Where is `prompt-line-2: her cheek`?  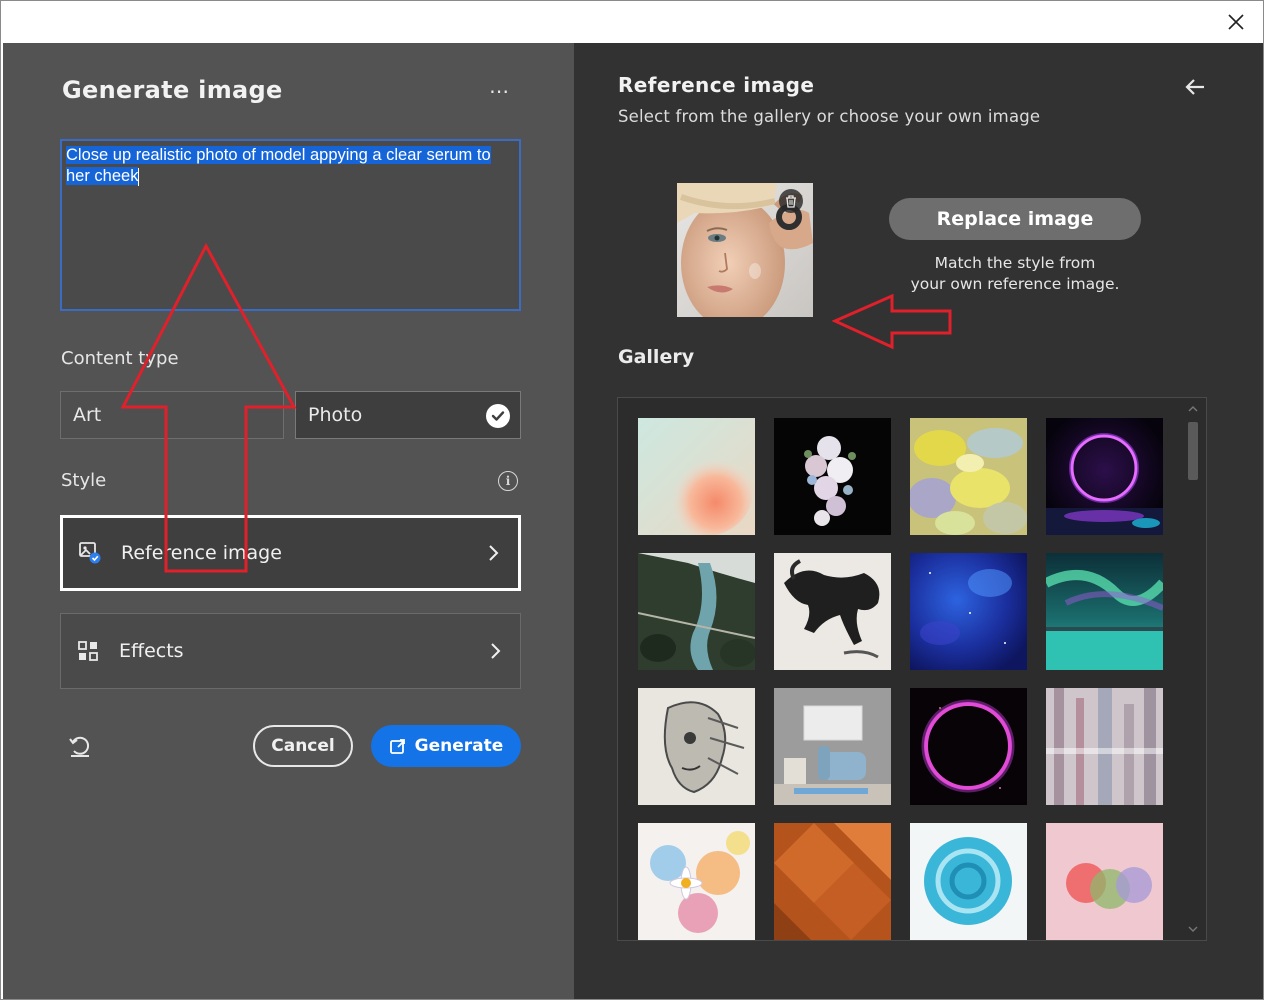 prompt-line-2: her cheek is located at coordinates (102, 176).